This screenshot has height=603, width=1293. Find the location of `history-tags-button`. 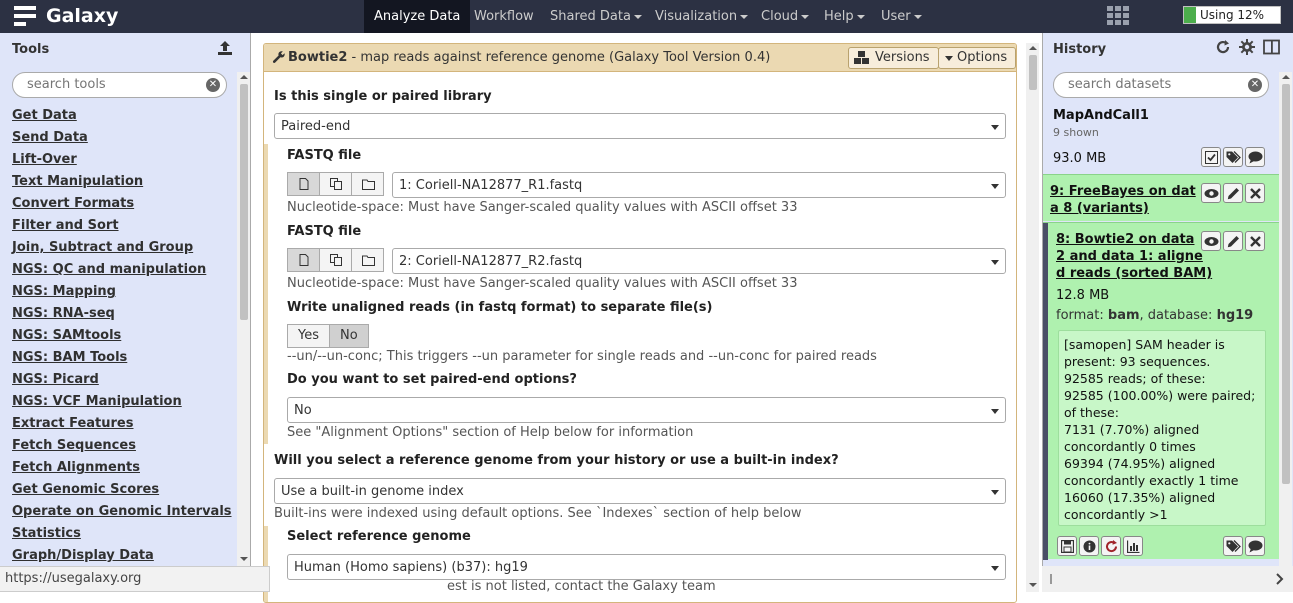

history-tags-button is located at coordinates (1233, 157).